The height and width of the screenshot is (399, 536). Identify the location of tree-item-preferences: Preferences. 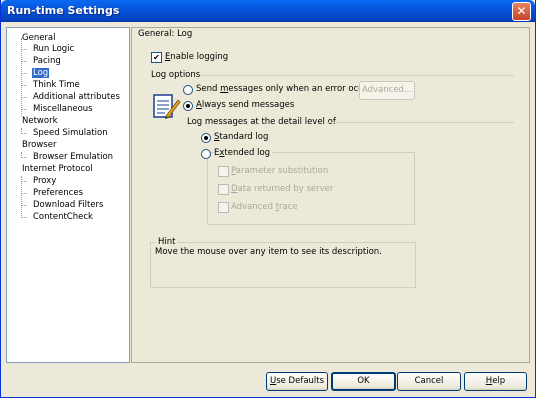
(58, 193).